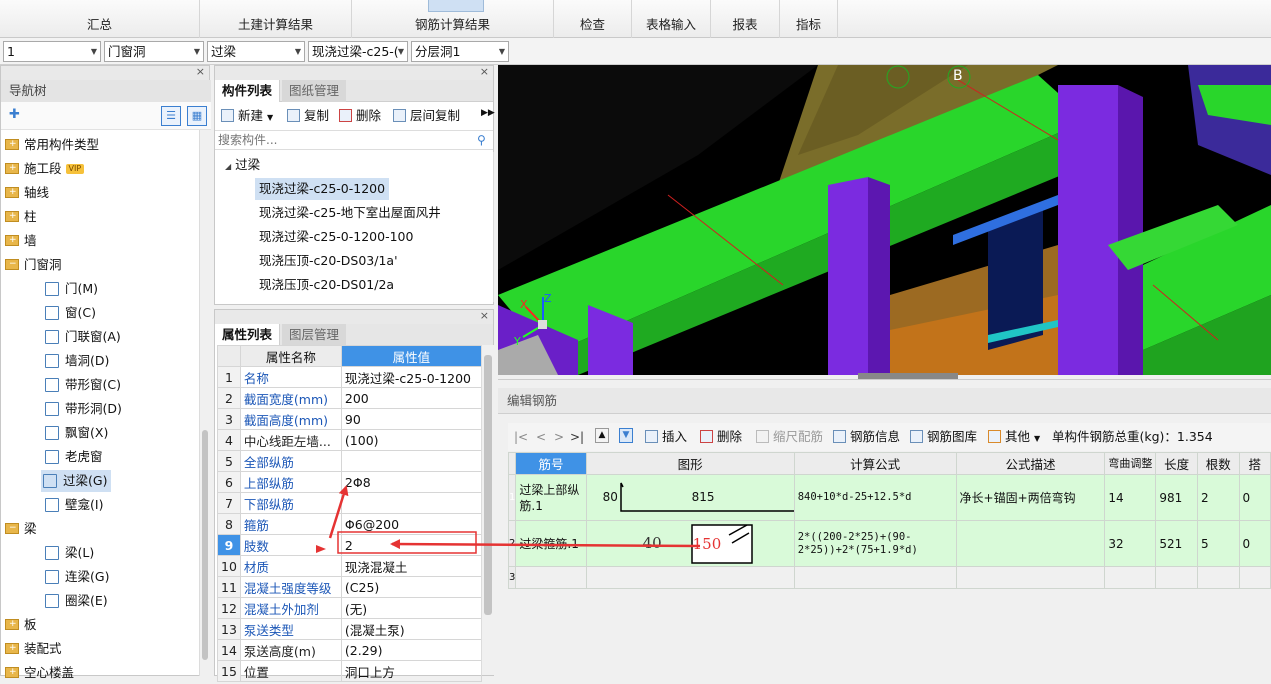 The height and width of the screenshot is (684, 1271). I want to click on nav-item: 飘窗(X), so click(76, 433).